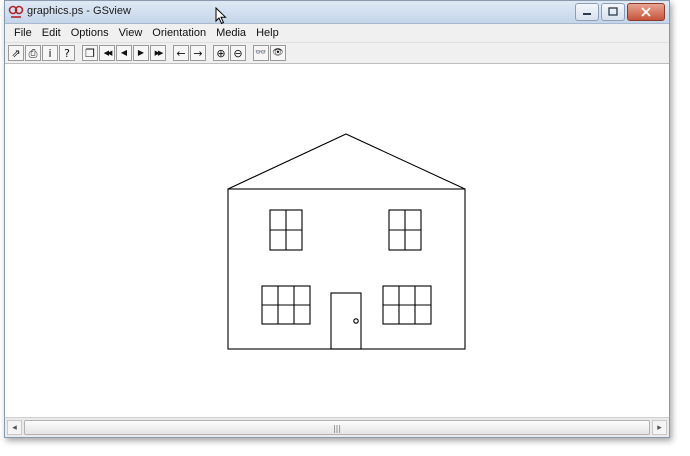 Image resolution: width=690 pixels, height=456 pixels. I want to click on menu-orientation: Orientation, so click(179, 33).